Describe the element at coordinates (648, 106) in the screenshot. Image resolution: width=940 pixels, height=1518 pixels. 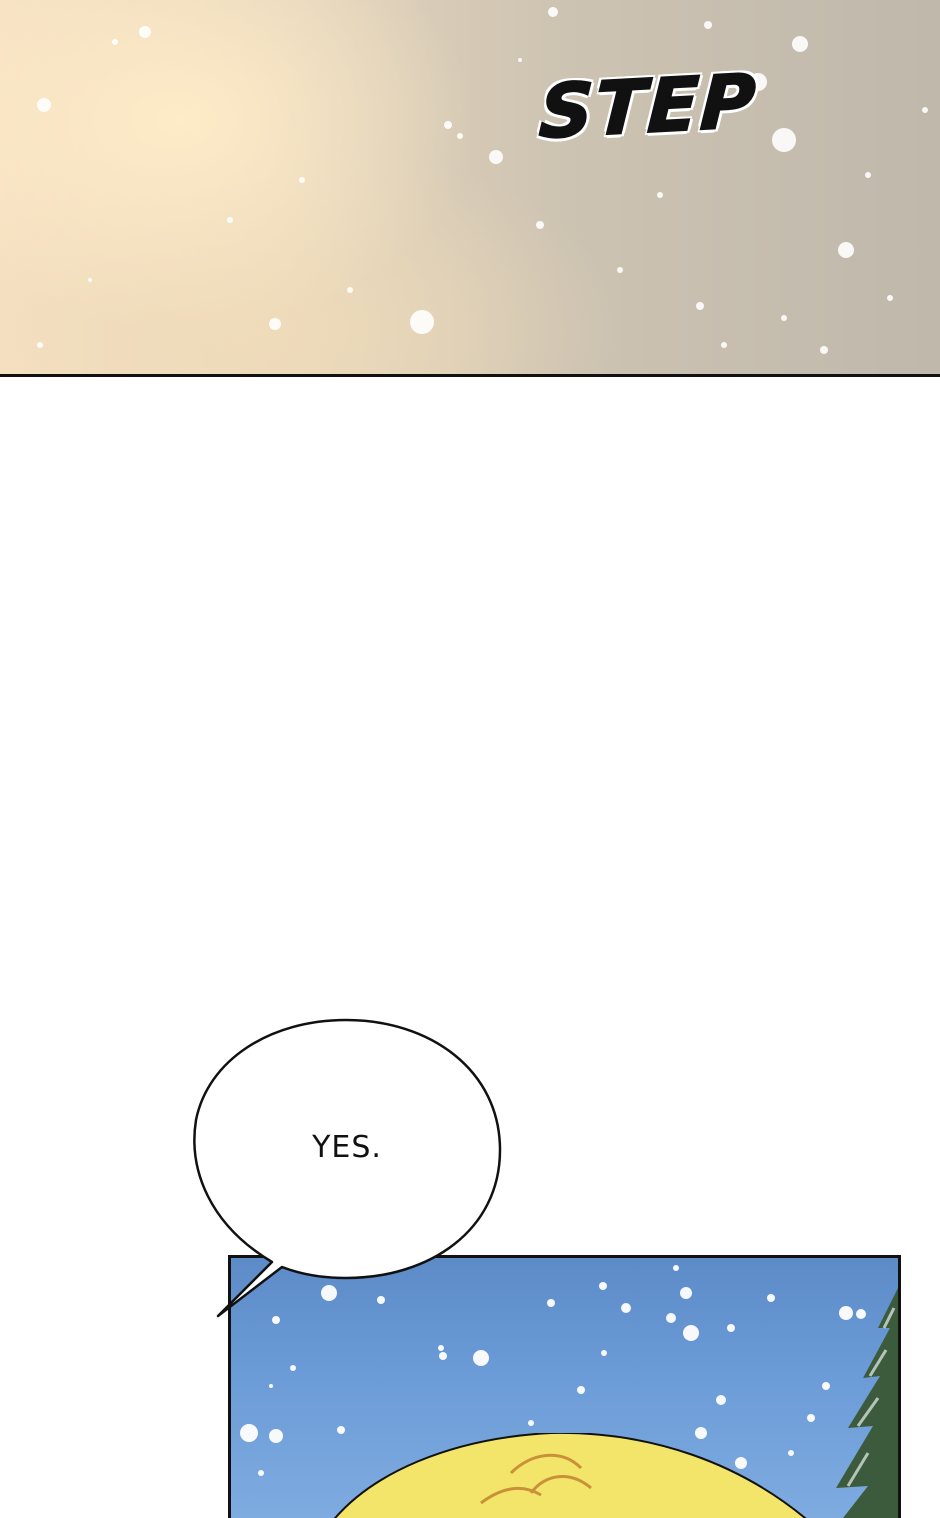
I see `sound-effect-text: STEP` at that location.